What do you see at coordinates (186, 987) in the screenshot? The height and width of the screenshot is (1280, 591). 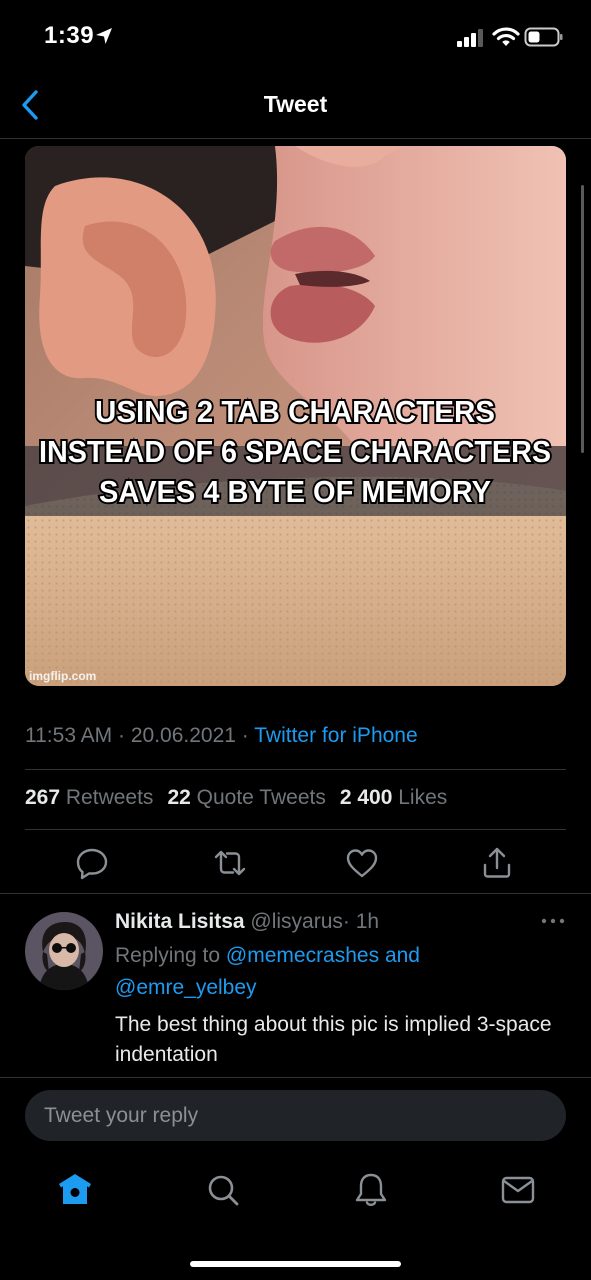 I see `mention-link: @emre_yelbey` at bounding box center [186, 987].